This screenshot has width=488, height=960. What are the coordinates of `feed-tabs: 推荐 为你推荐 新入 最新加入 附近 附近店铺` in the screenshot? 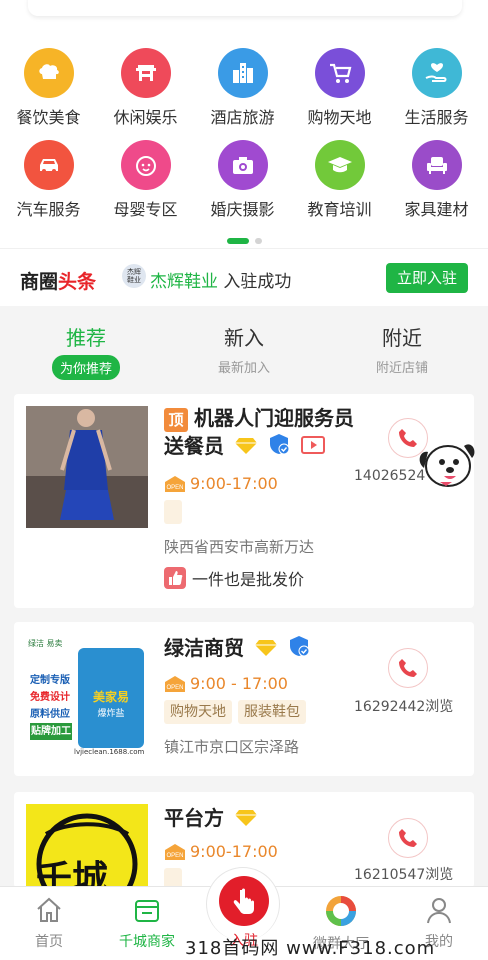 It's located at (244, 348).